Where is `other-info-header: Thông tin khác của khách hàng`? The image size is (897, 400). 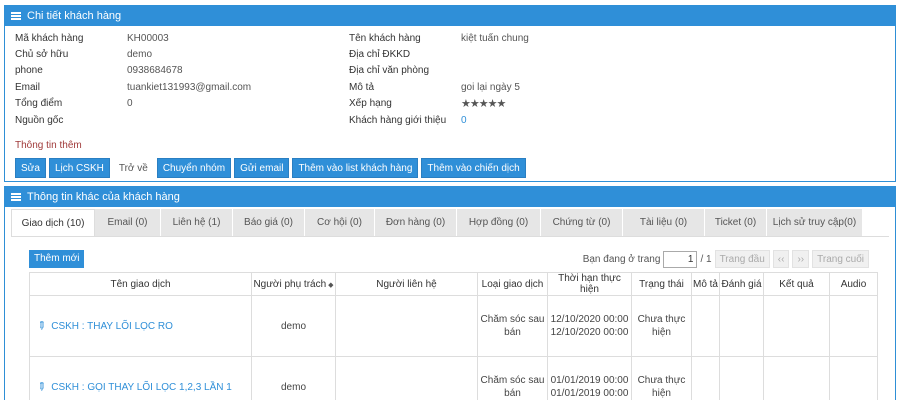
other-info-header: Thông tin khác của khách hàng is located at coordinates (450, 197).